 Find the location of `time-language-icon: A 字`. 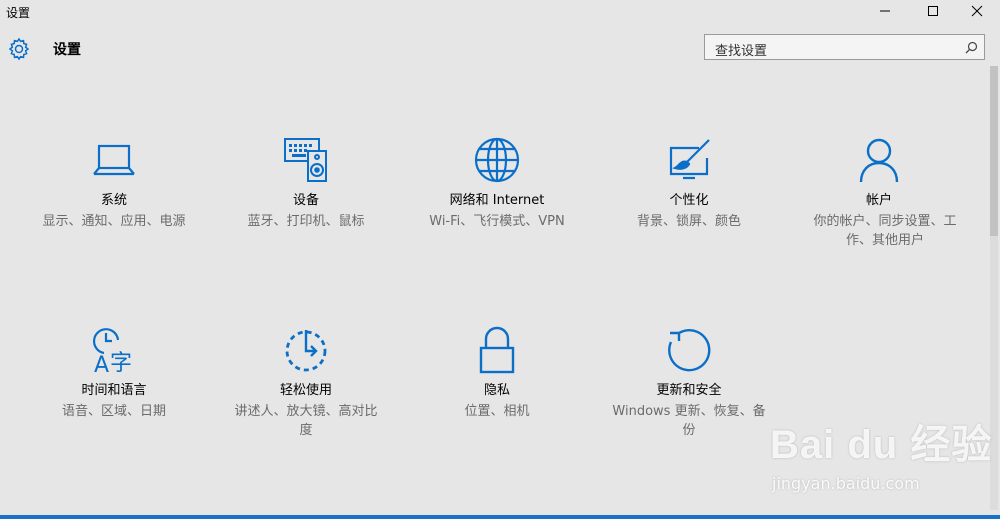

time-language-icon: A 字 is located at coordinates (112, 351).